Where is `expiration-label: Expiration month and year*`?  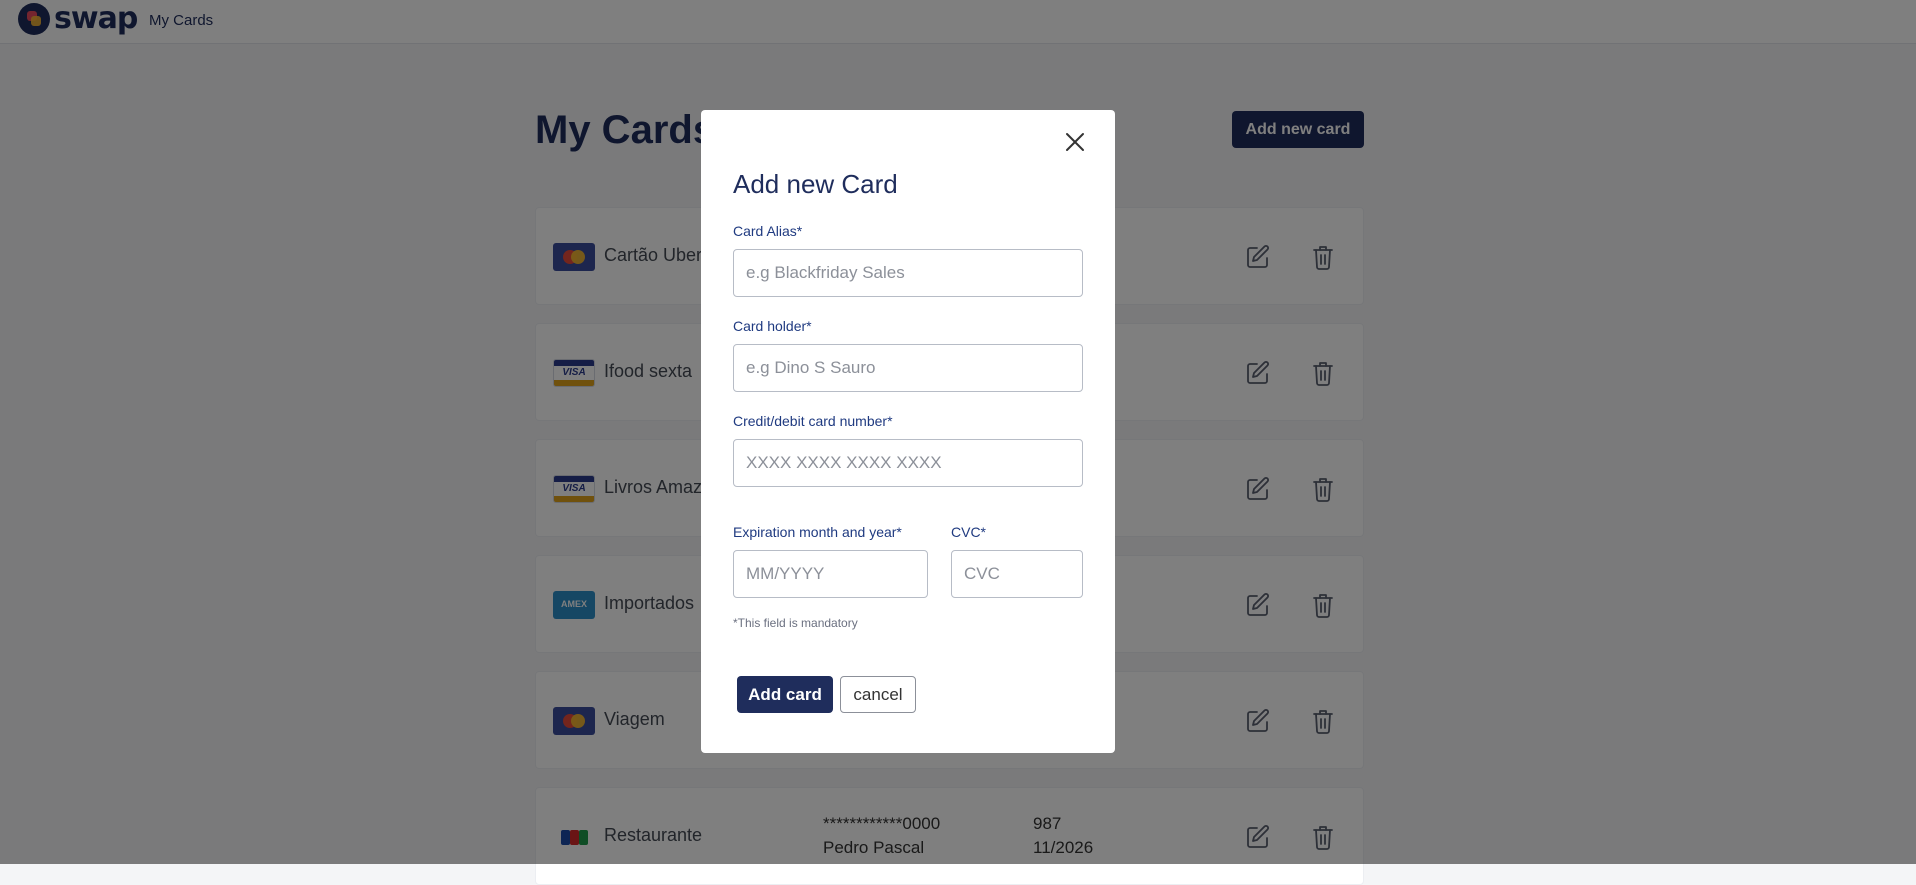 expiration-label: Expiration month and year* is located at coordinates (817, 532).